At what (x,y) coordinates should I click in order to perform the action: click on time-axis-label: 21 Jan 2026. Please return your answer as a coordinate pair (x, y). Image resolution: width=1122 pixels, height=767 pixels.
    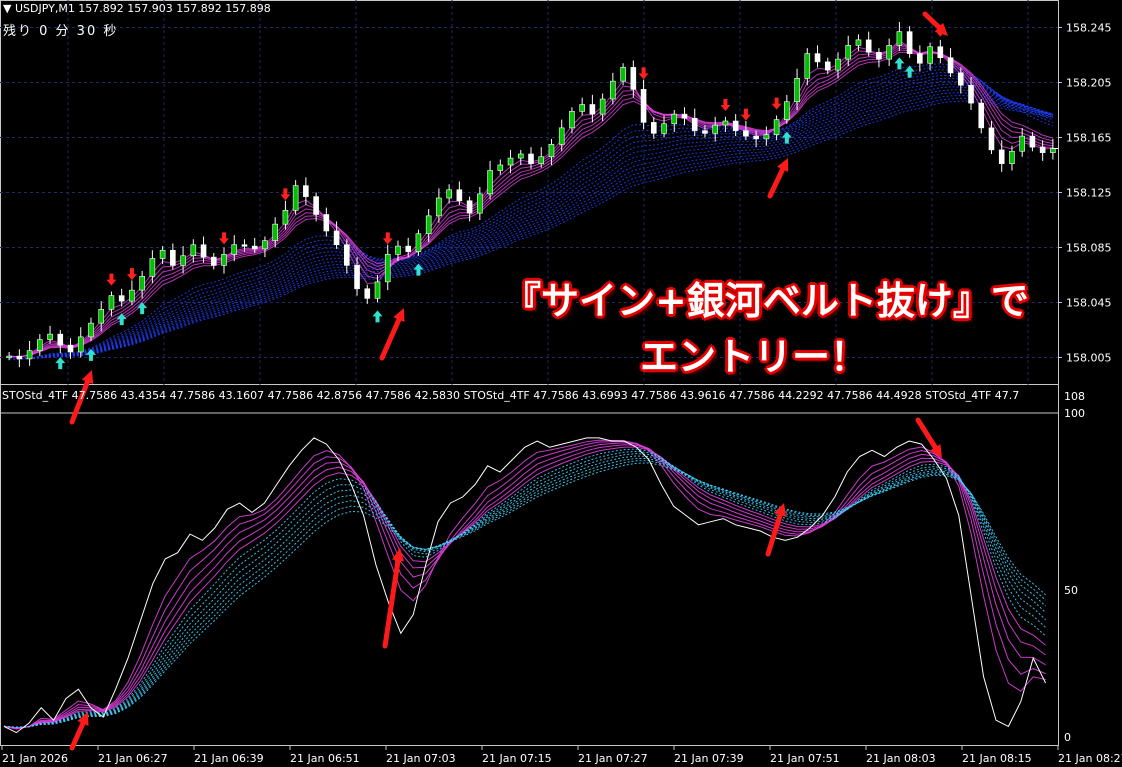
    Looking at the image, I should click on (35, 758).